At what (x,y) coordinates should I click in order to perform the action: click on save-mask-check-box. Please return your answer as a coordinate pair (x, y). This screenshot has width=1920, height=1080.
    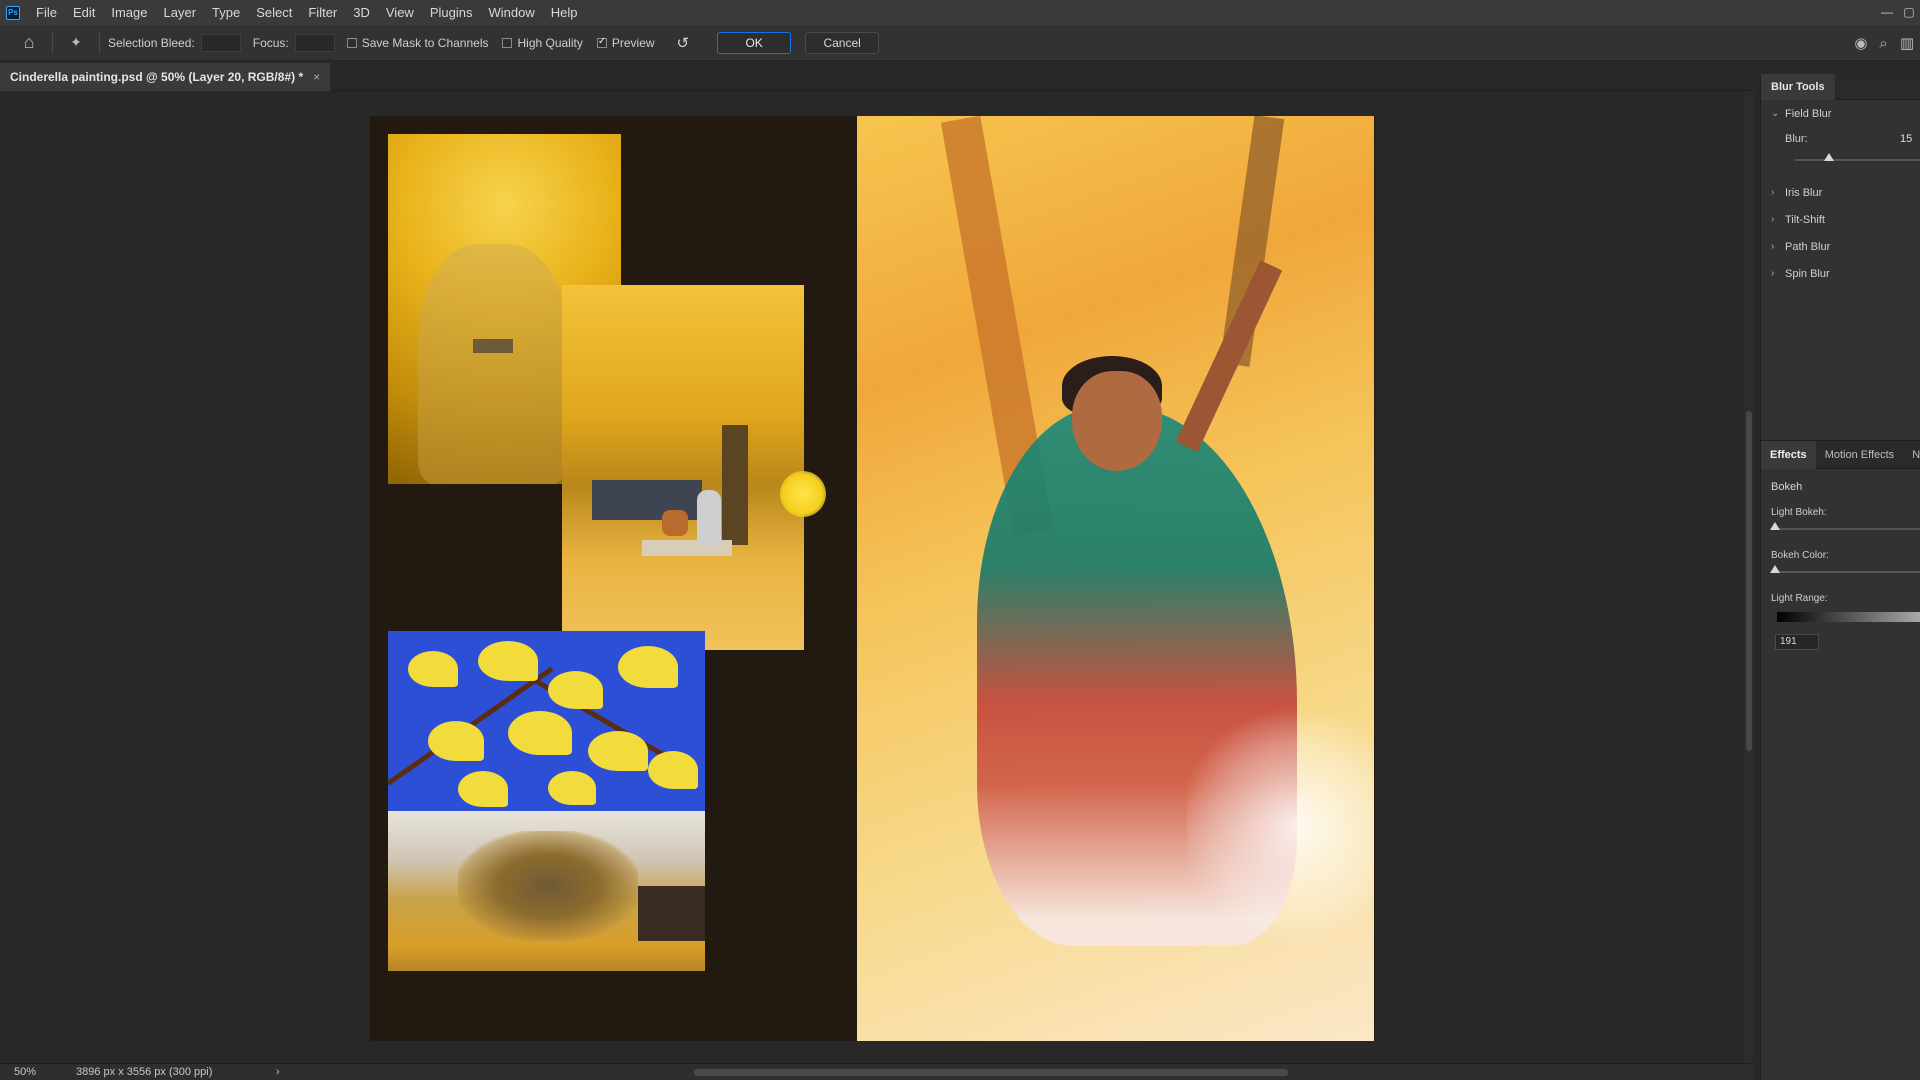
    Looking at the image, I should click on (351, 42).